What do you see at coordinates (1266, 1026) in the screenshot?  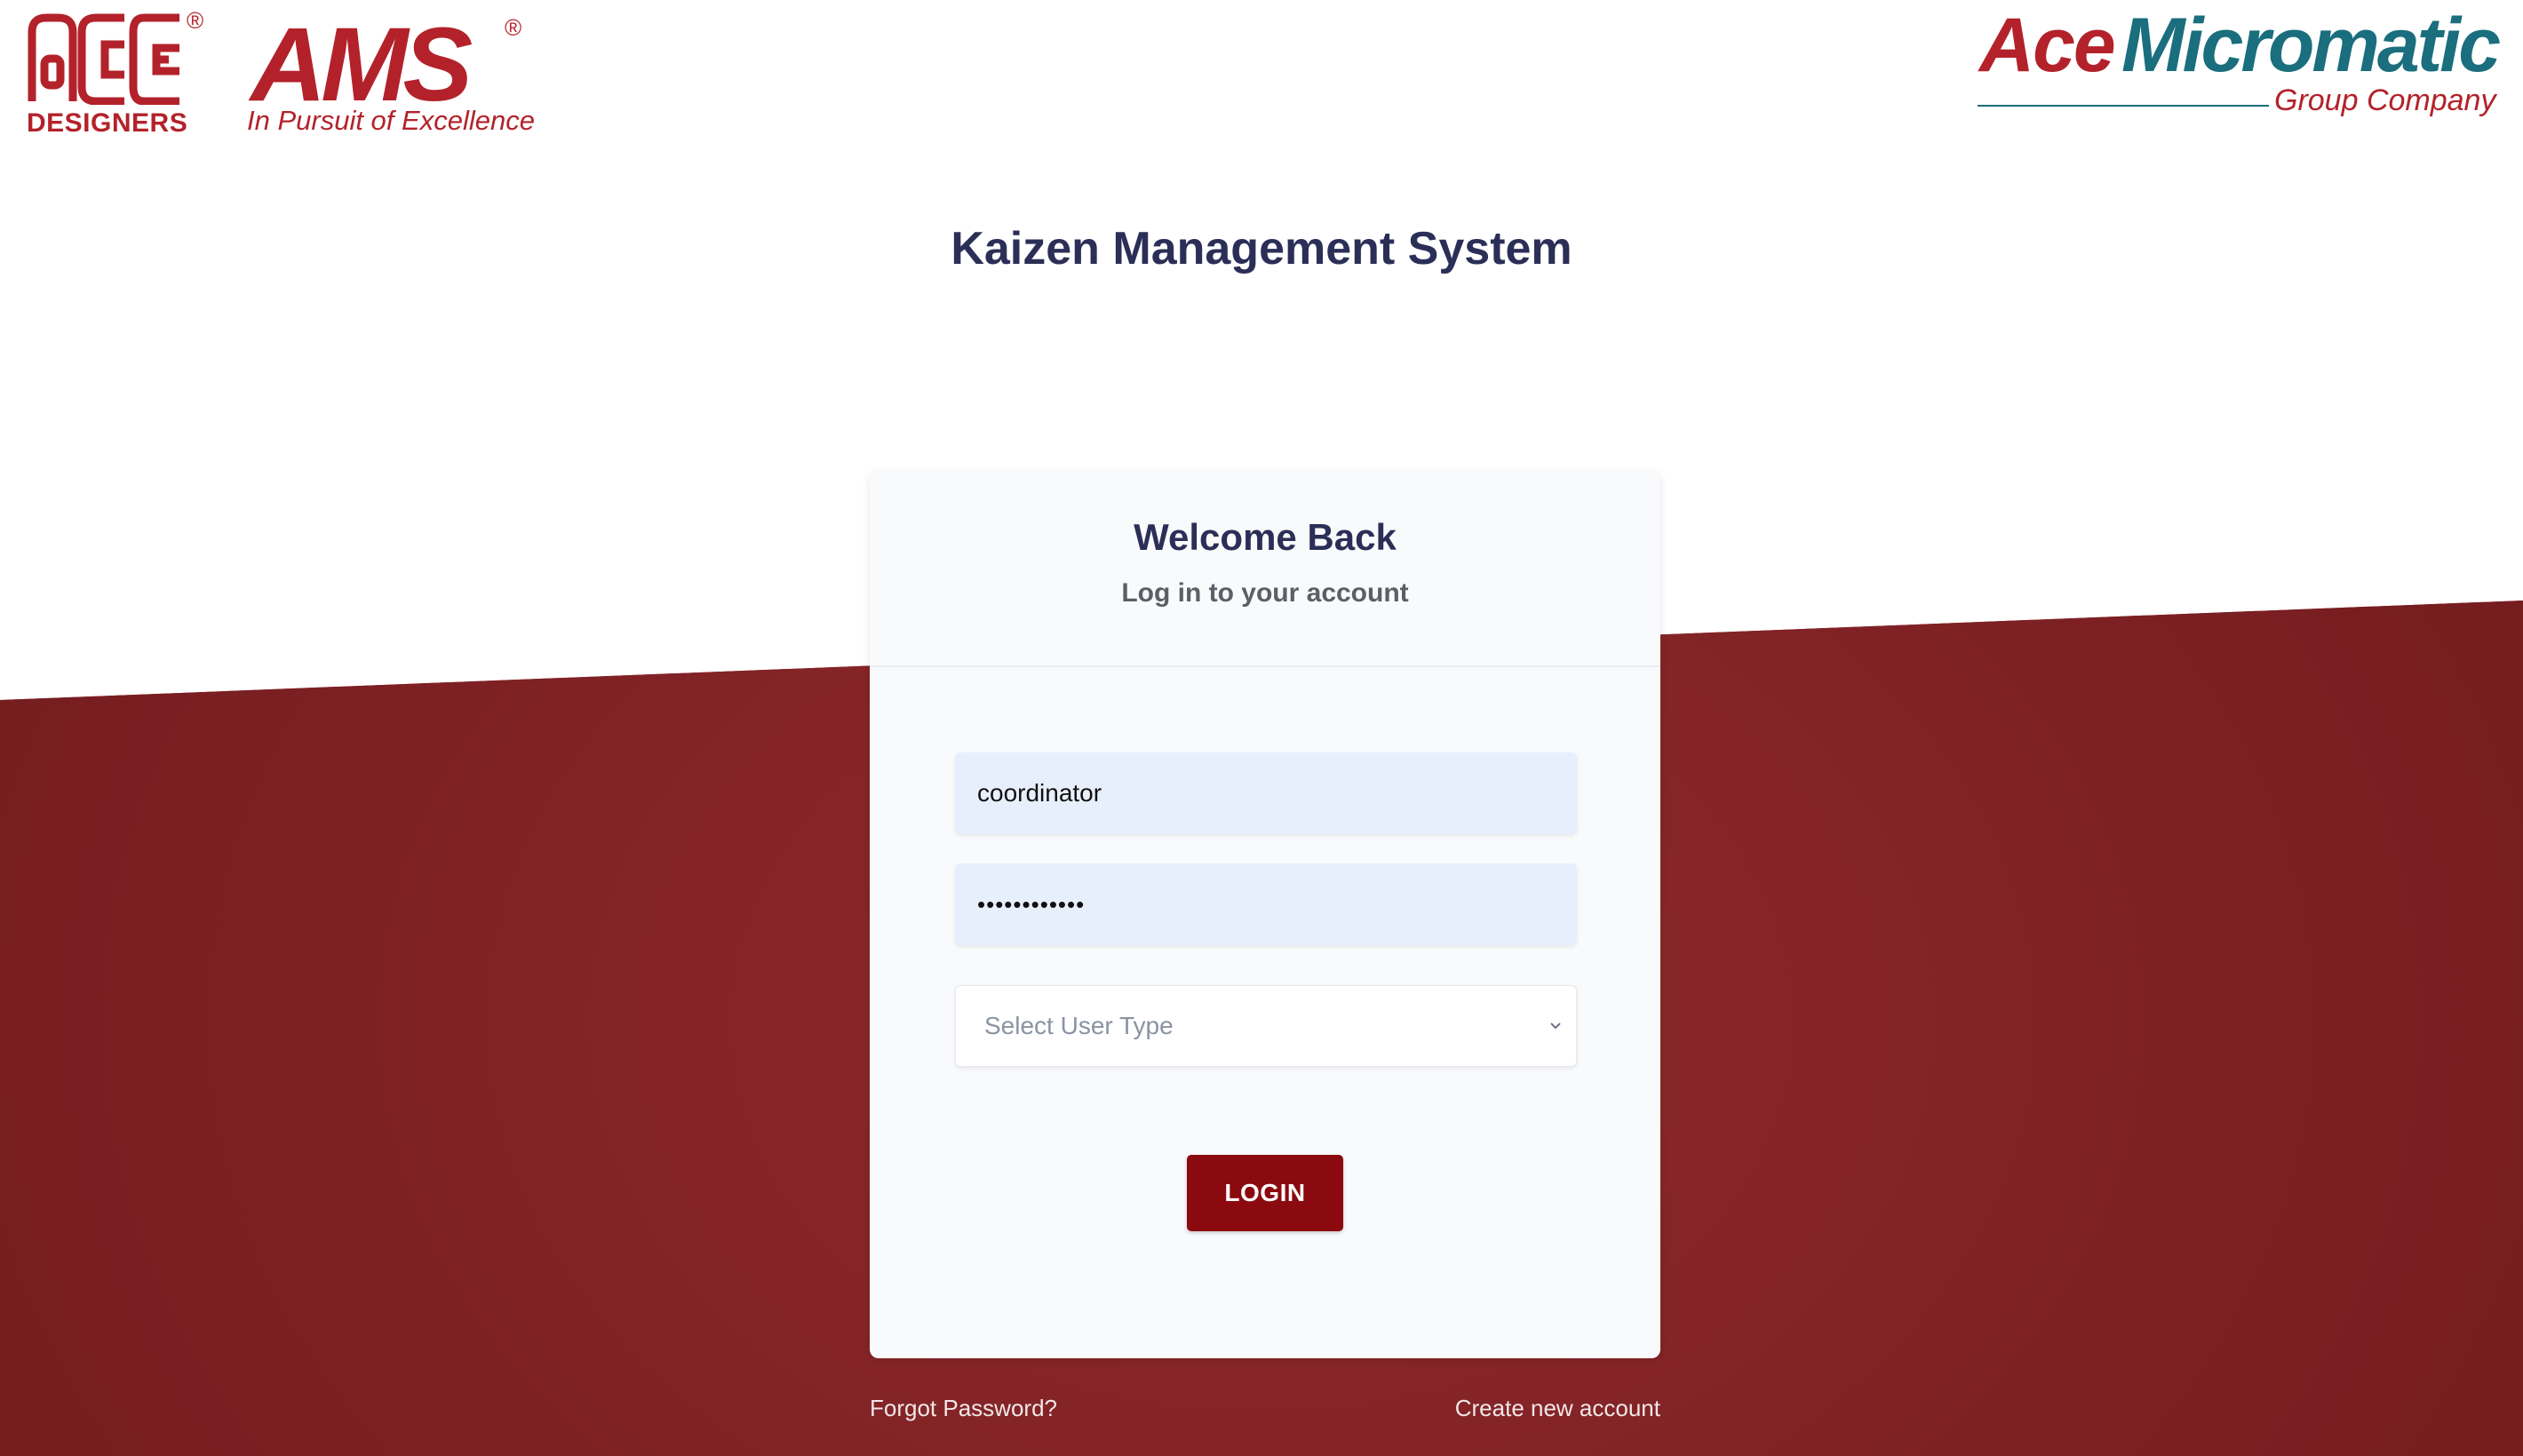 I see `user-type-select: Select User Type` at bounding box center [1266, 1026].